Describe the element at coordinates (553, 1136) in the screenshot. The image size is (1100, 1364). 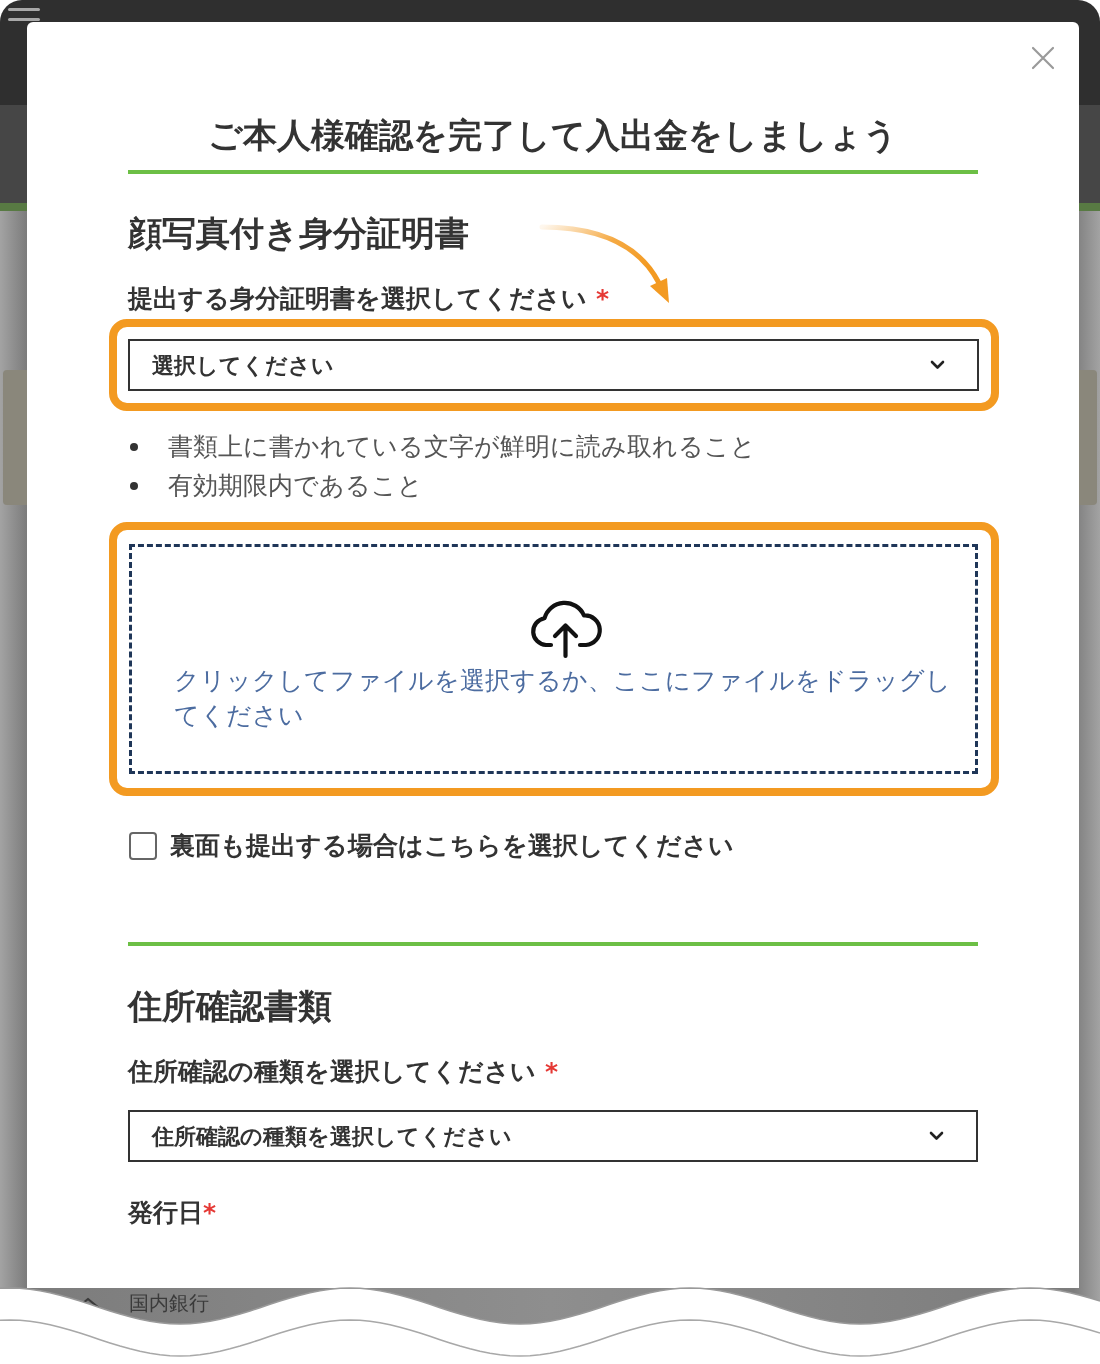
I see `dropdown-select: 住所確認の種類を選択してください` at that location.